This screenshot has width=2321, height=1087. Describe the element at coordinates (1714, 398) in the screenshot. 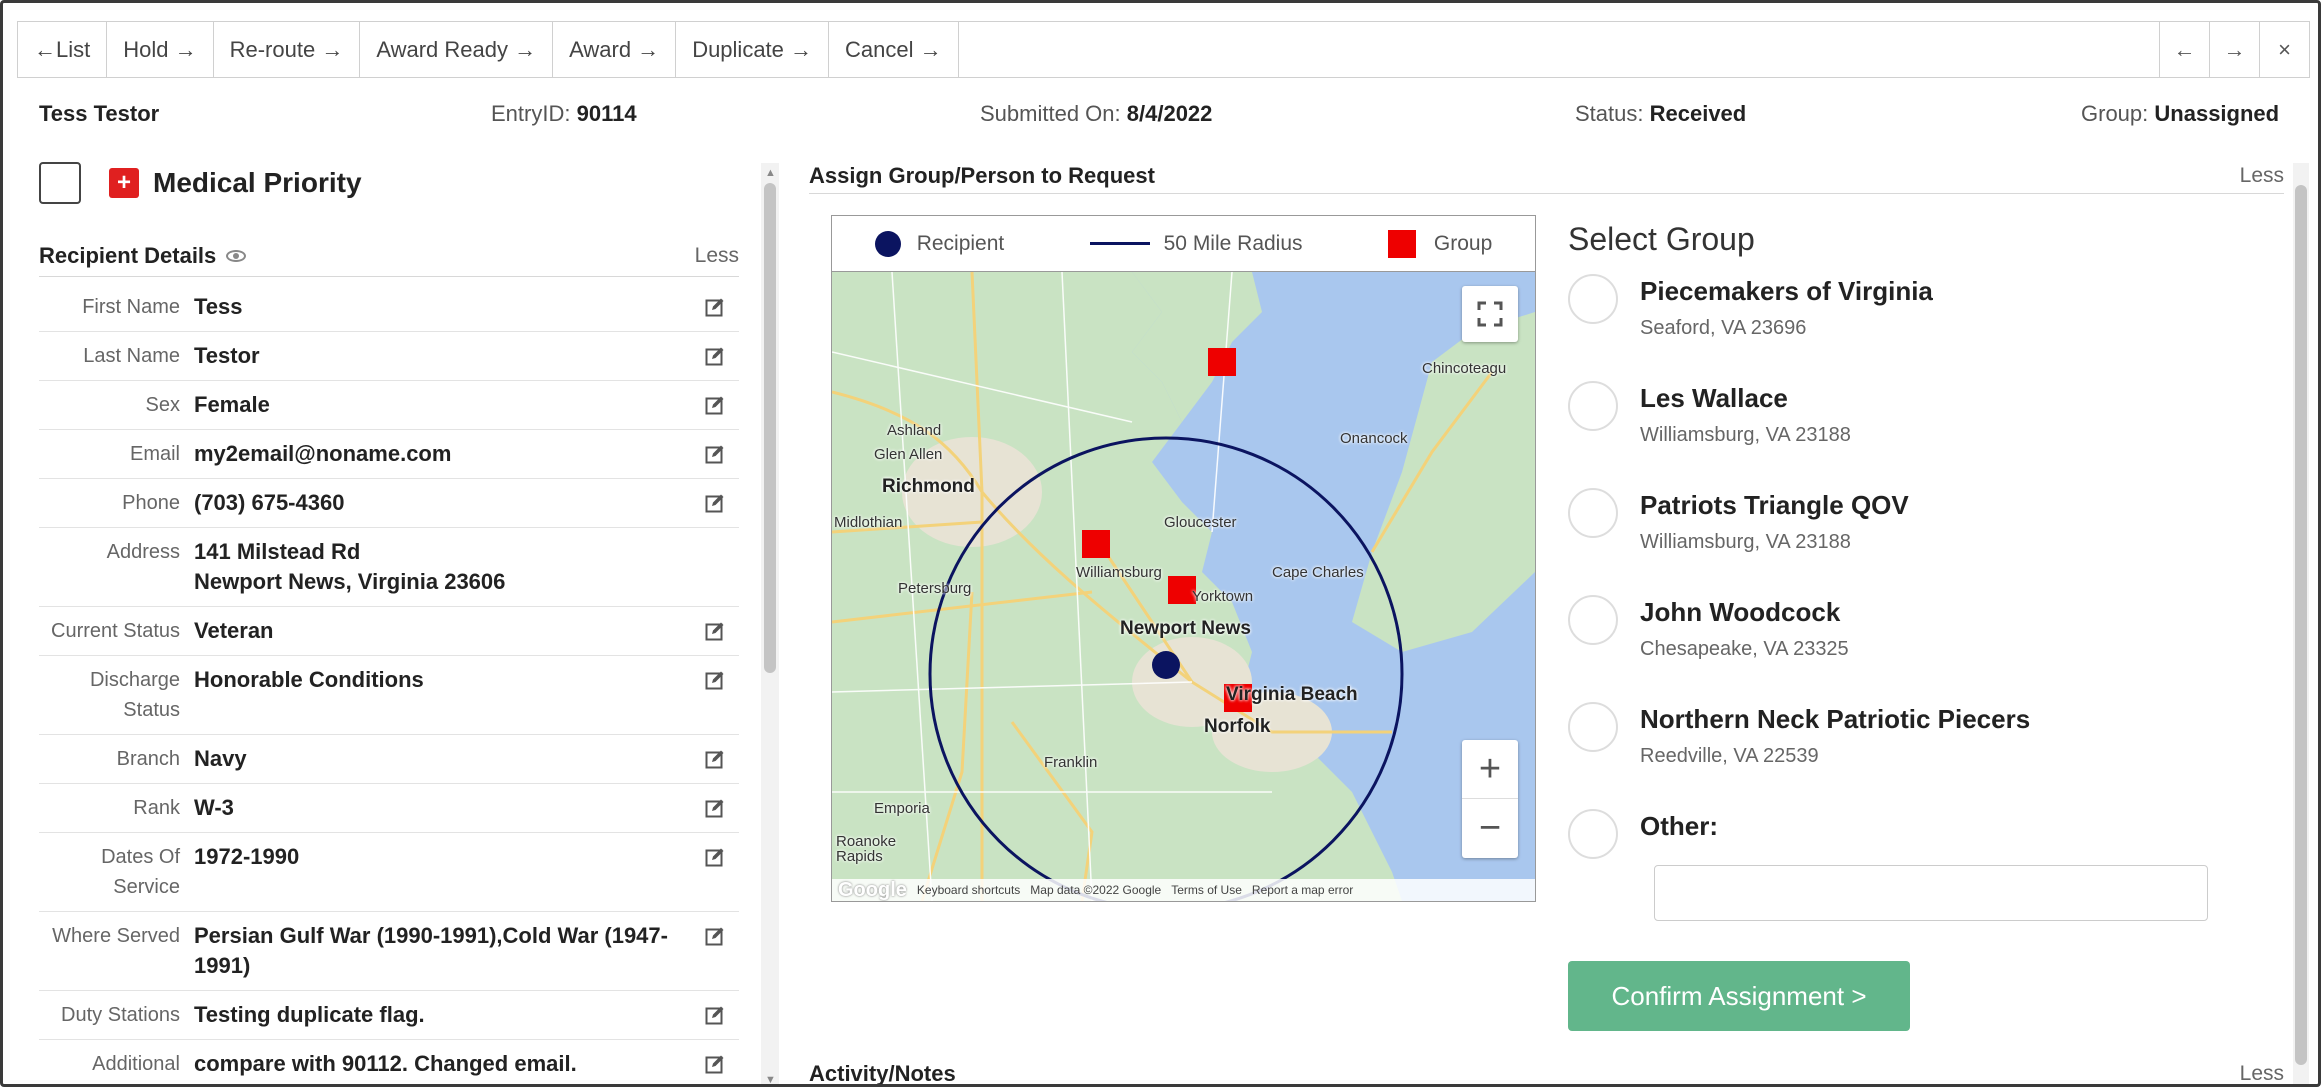

I see `group-option-name: Les Wallace` at that location.